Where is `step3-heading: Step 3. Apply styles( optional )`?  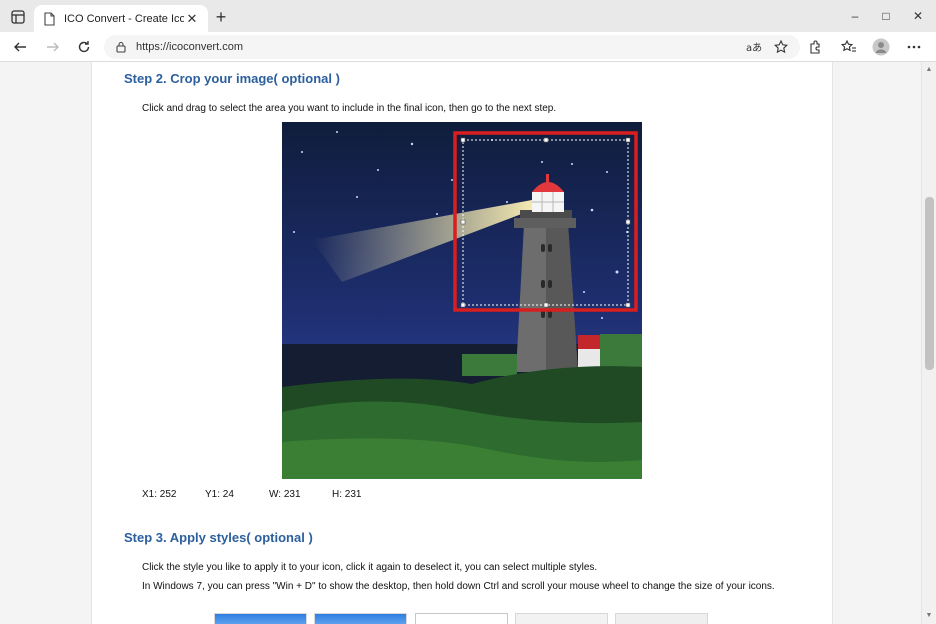 step3-heading: Step 3. Apply styles( optional ) is located at coordinates (218, 537).